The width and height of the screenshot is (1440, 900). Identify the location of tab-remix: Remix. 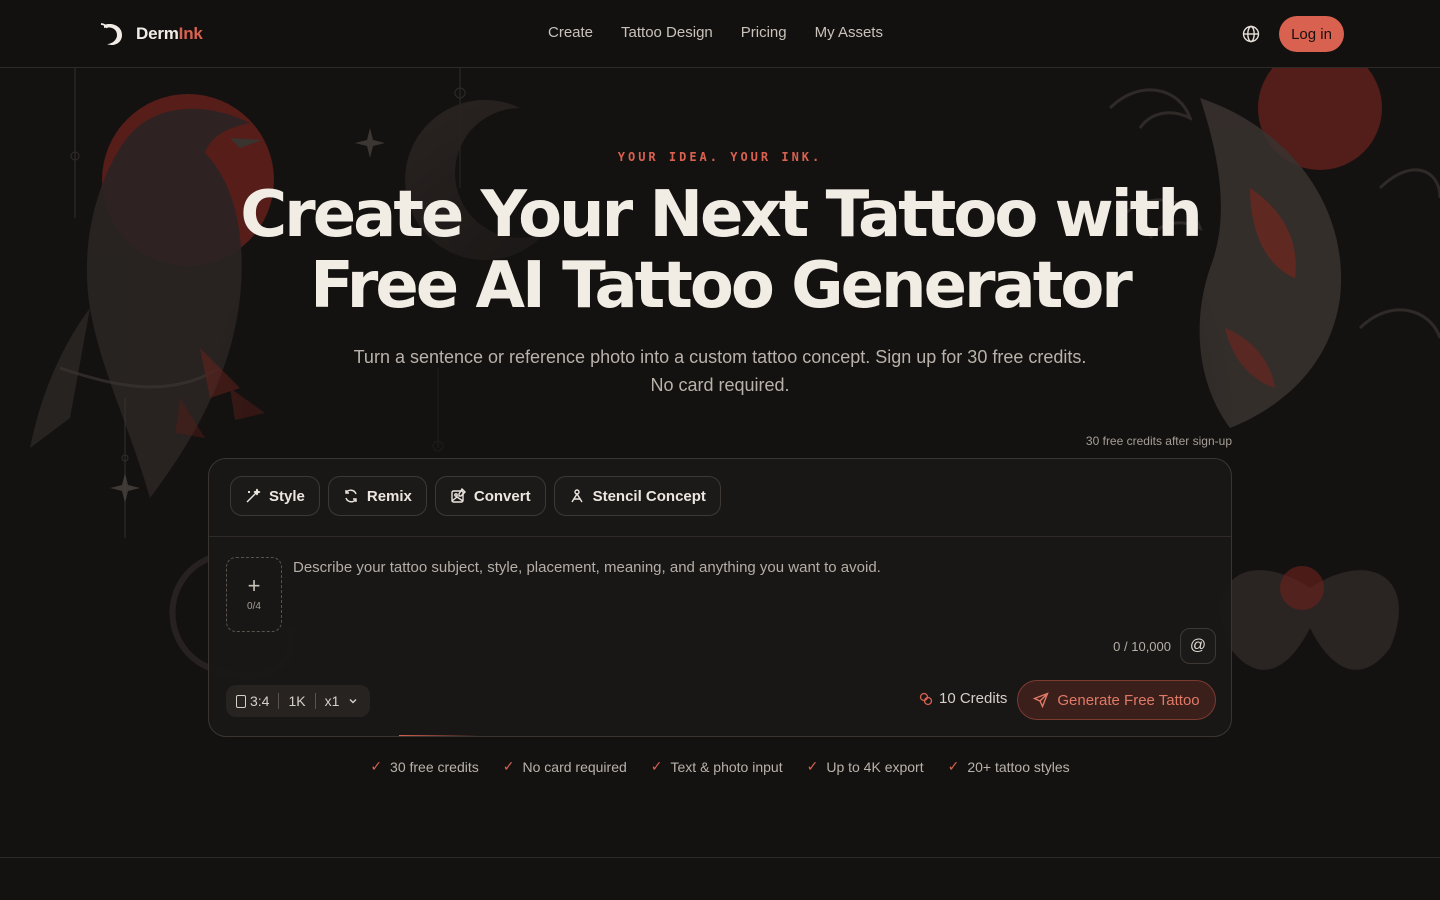
(377, 496).